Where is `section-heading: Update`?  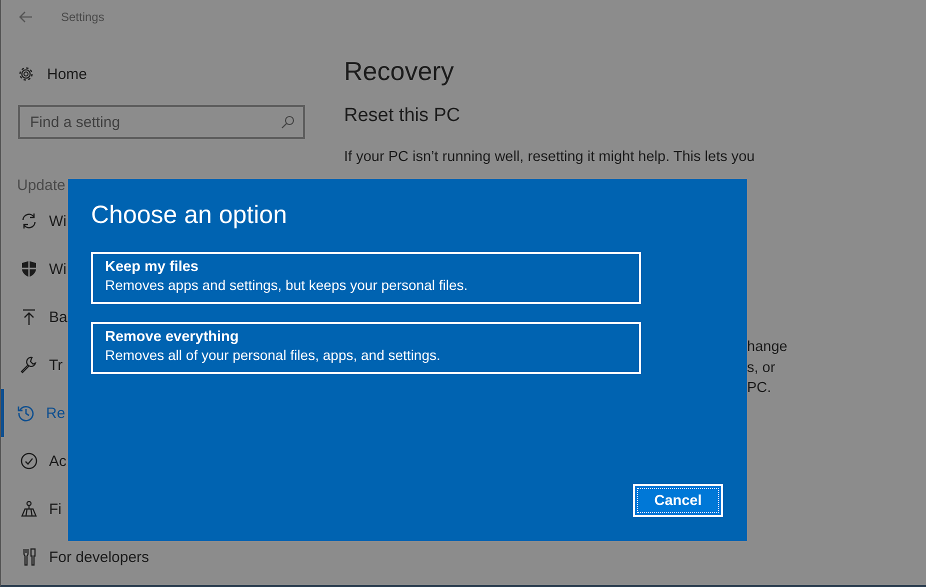 section-heading: Update is located at coordinates (41, 186).